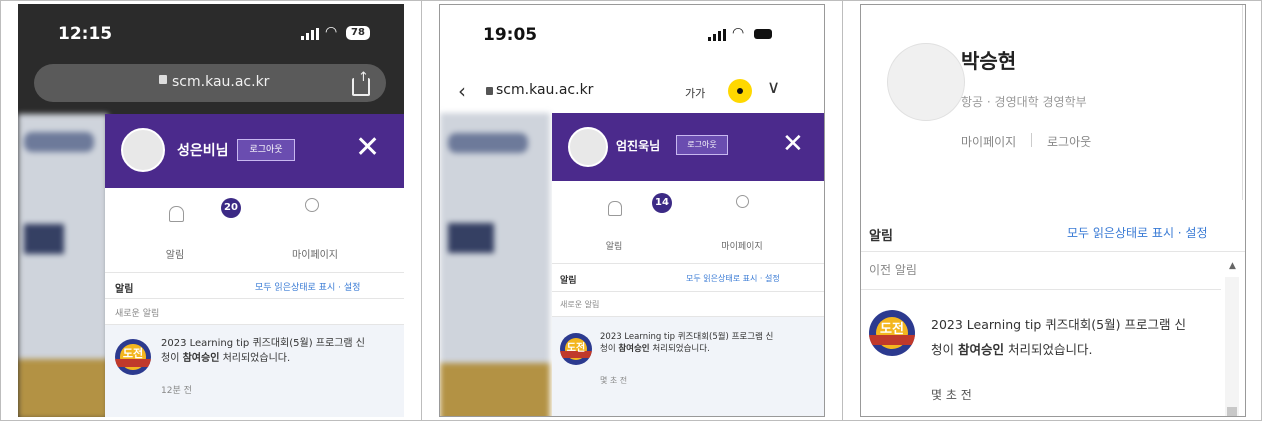  What do you see at coordinates (662, 203) in the screenshot?
I see `notification-badge: 14` at bounding box center [662, 203].